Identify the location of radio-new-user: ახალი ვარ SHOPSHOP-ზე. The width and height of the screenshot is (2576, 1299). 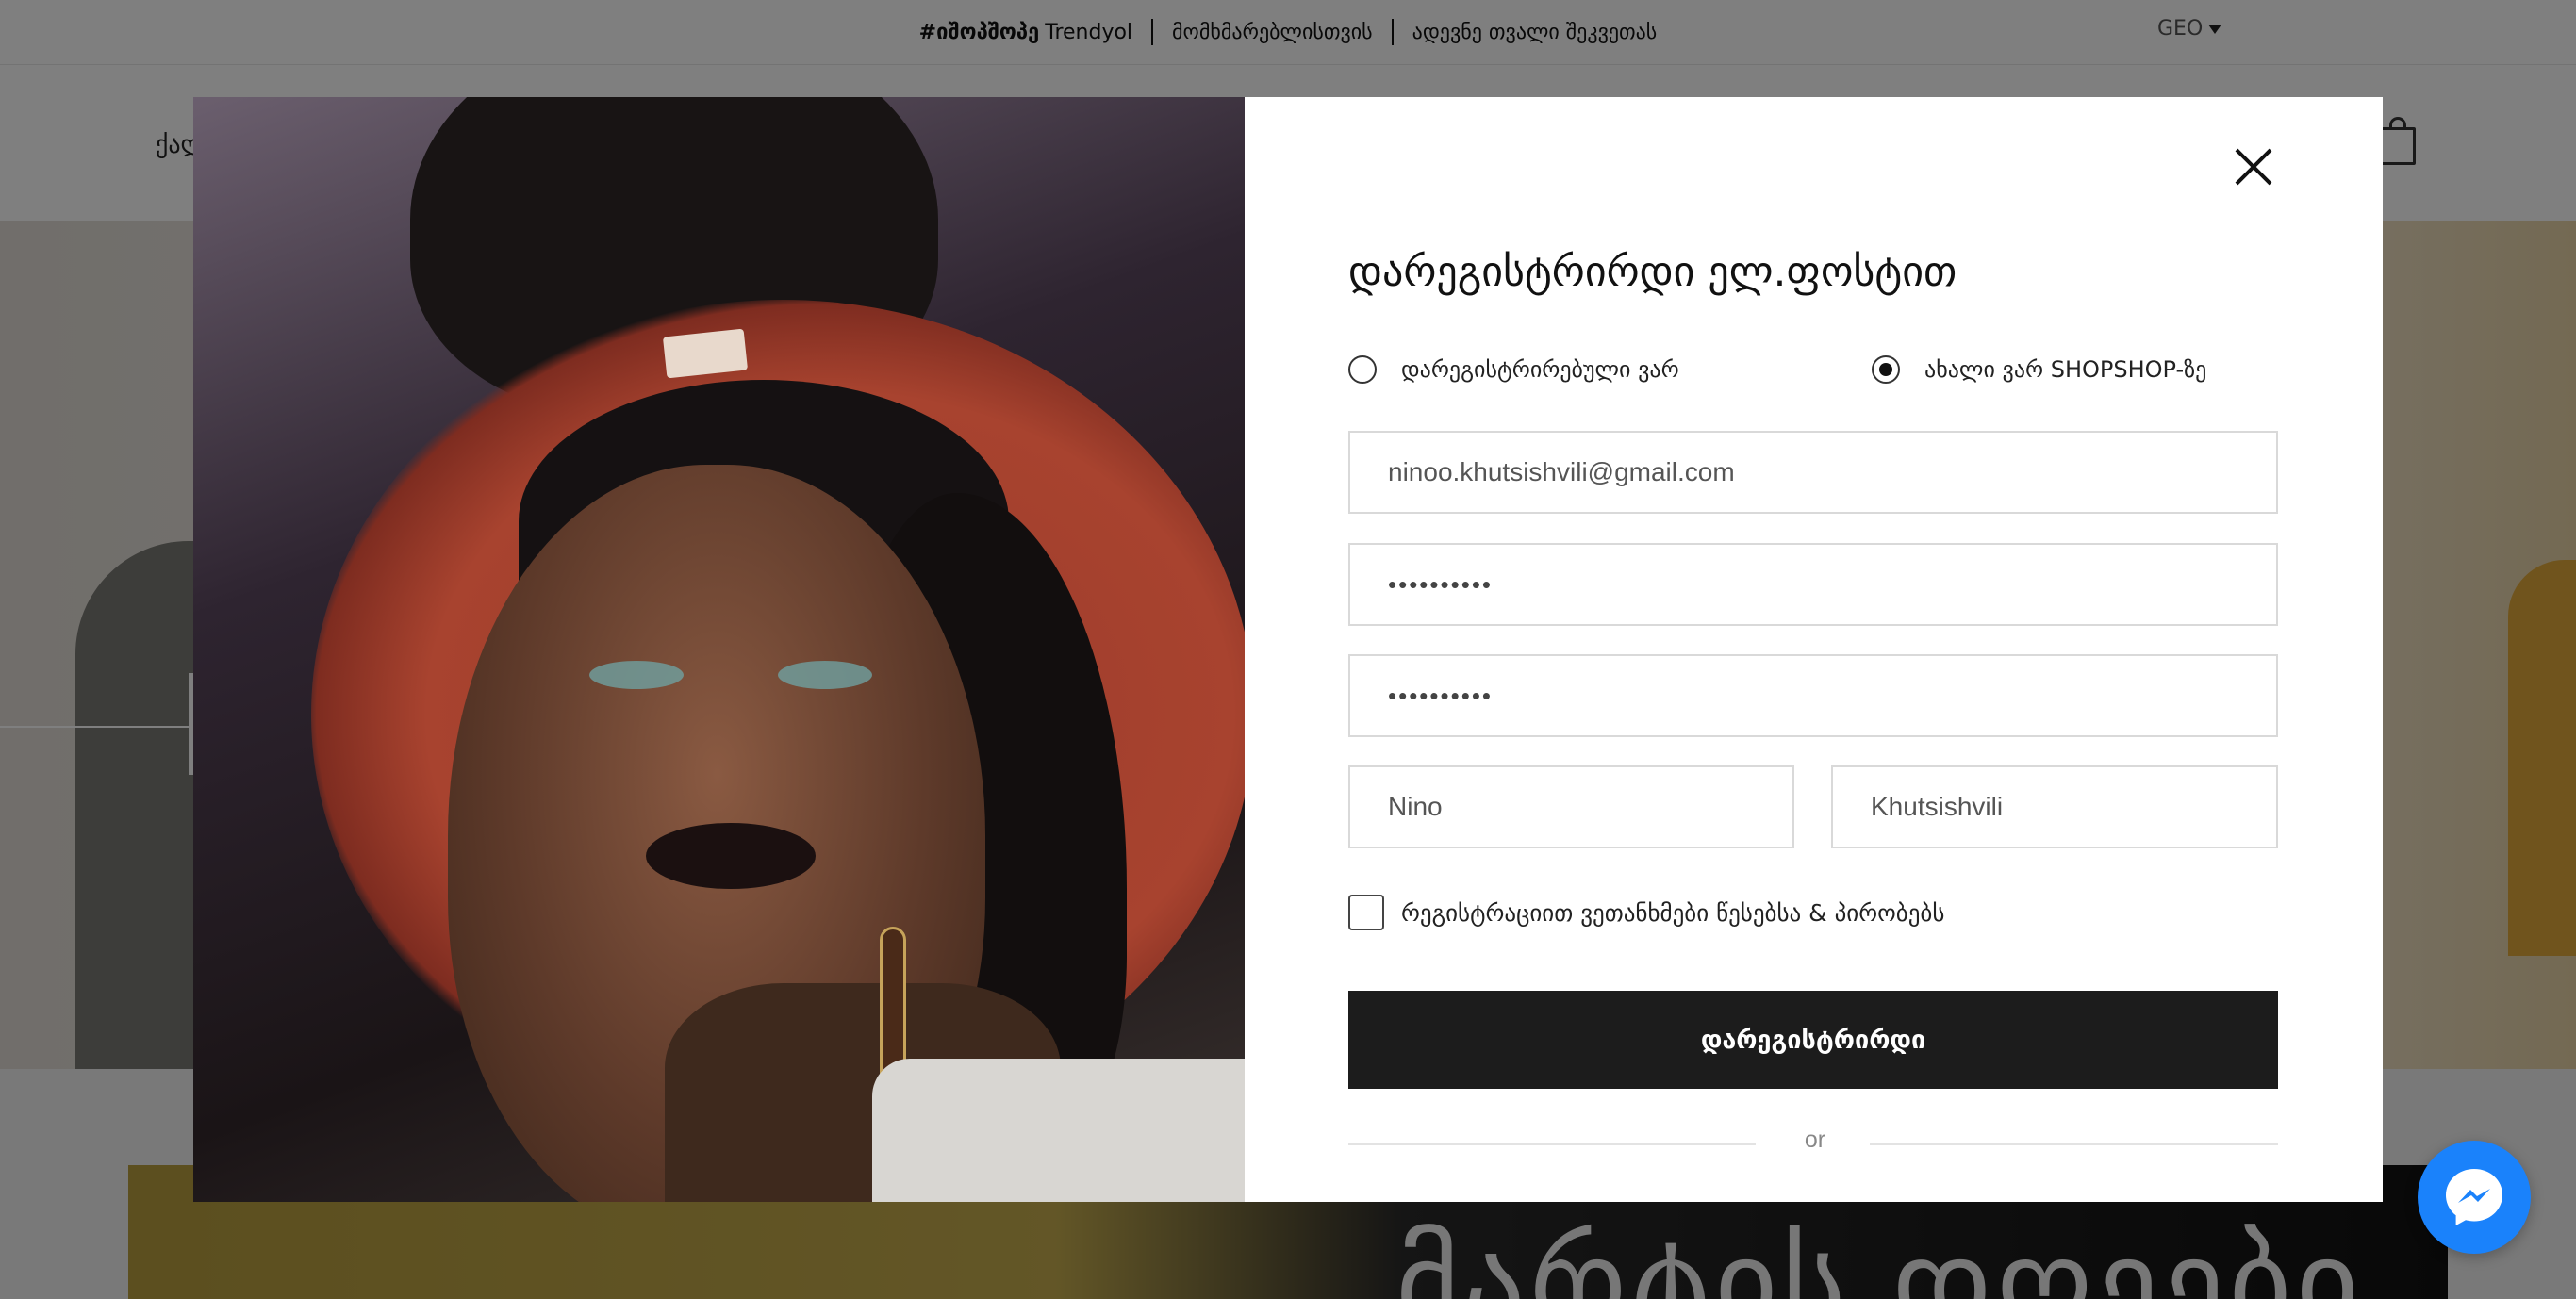
(2039, 370).